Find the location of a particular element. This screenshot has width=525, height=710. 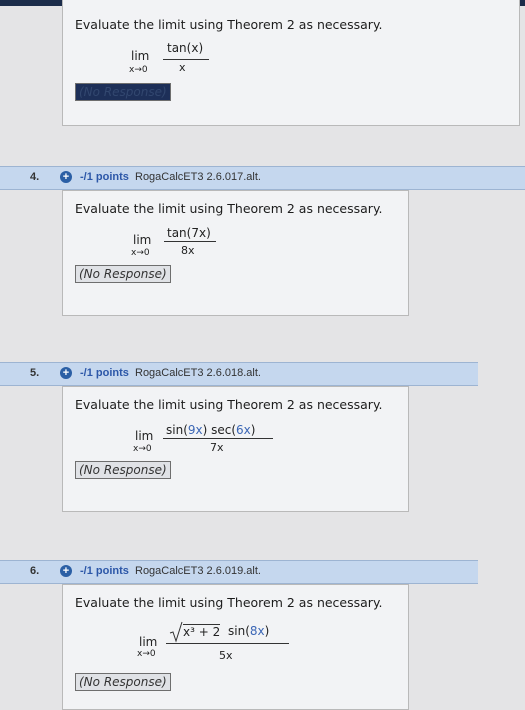

question-number: 5. is located at coordinates (35, 373).